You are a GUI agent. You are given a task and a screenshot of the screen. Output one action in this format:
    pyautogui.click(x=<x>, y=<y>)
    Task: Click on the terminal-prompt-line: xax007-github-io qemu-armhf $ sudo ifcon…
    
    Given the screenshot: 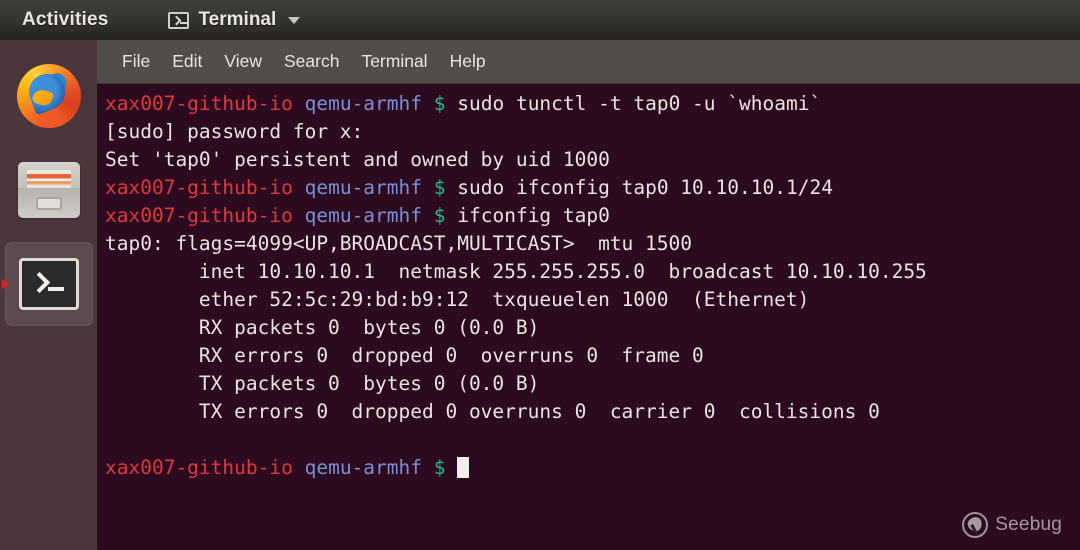 What is the action you would take?
    pyautogui.click(x=592, y=188)
    